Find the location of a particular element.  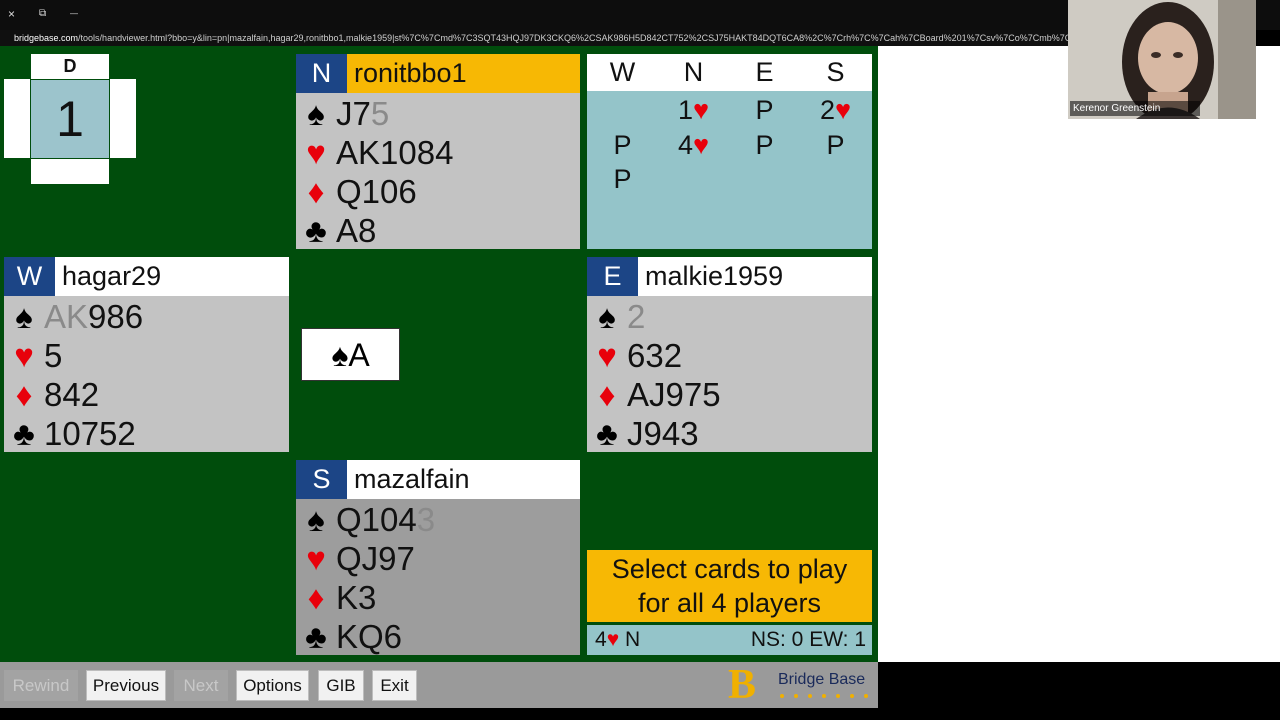

previous-button: Previous is located at coordinates (126, 685).